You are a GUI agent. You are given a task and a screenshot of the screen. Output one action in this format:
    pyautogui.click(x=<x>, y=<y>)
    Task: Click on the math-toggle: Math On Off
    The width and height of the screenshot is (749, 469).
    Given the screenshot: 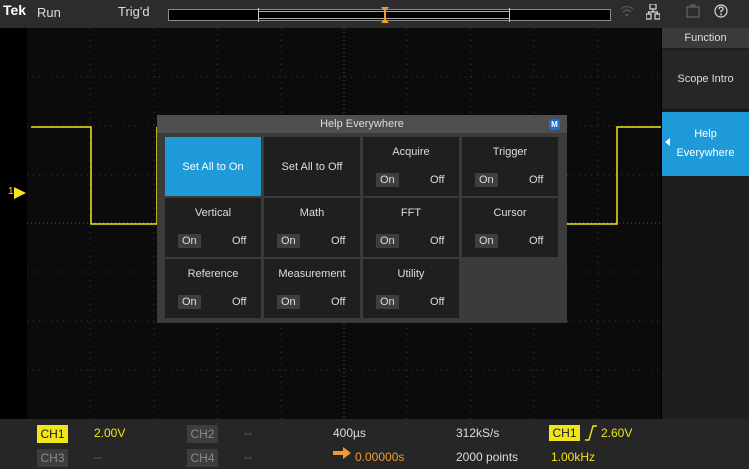 What is the action you would take?
    pyautogui.click(x=312, y=227)
    